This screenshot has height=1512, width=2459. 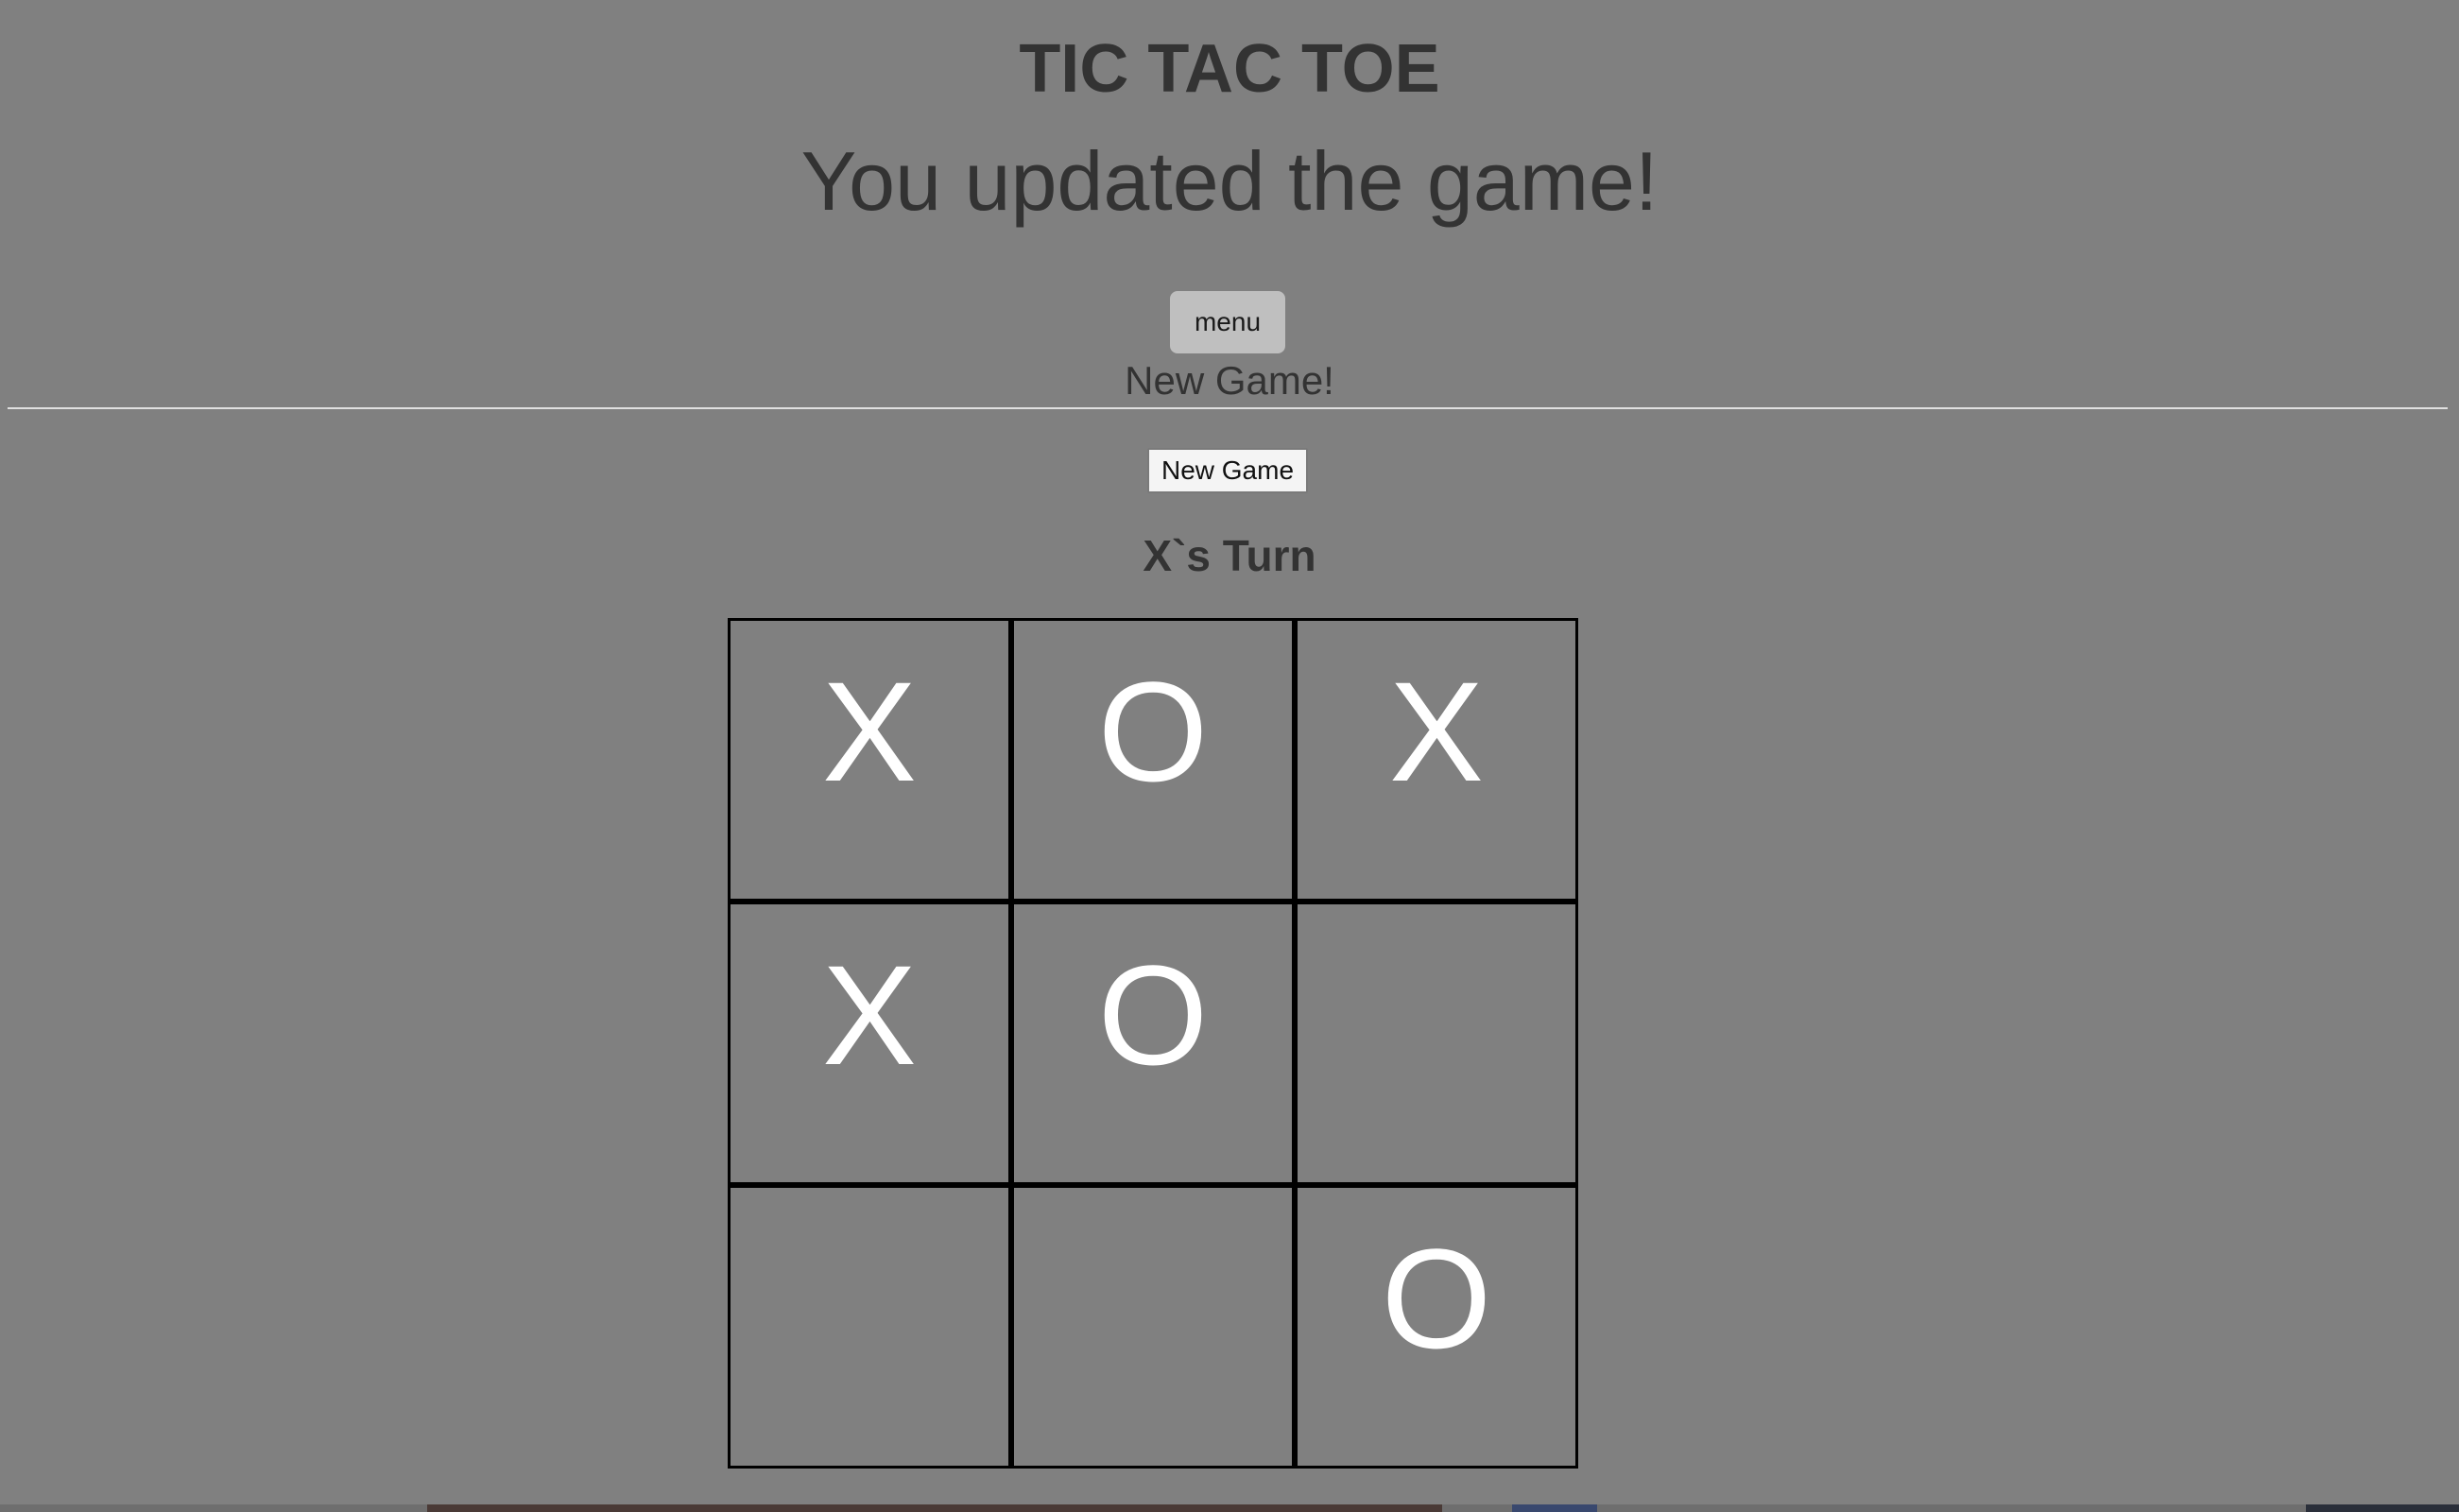 I want to click on new-game-button: New Game, so click(x=1227, y=470).